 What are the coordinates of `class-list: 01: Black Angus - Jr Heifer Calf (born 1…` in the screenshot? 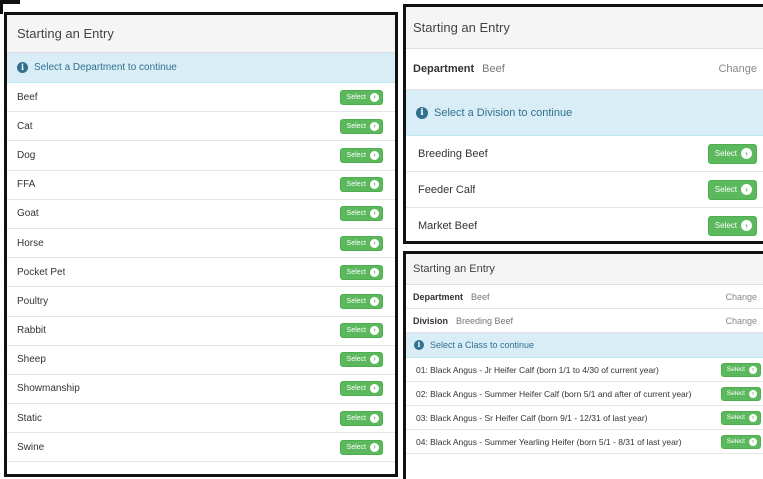 It's located at (584, 406).